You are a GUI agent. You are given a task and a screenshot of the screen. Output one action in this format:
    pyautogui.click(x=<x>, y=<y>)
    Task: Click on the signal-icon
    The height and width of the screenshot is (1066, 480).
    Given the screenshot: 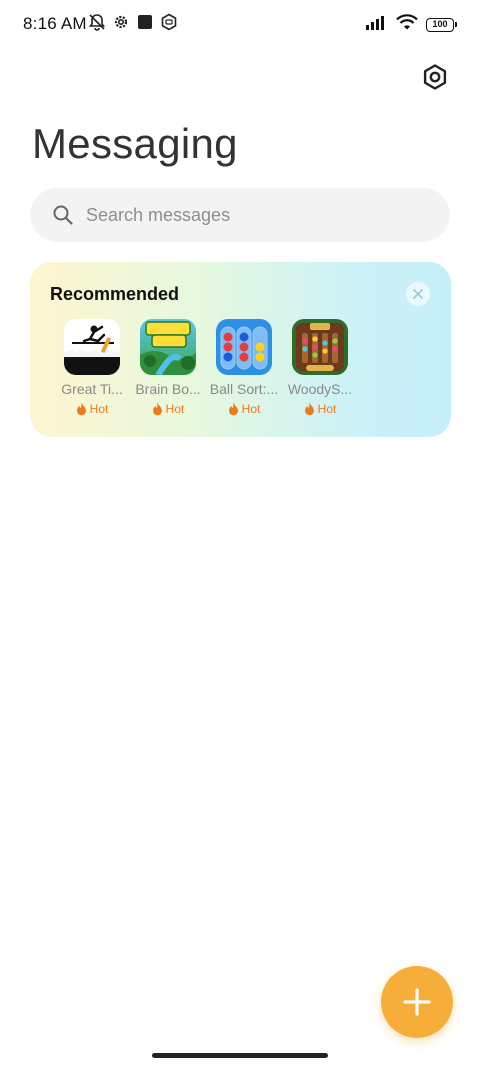 What is the action you would take?
    pyautogui.click(x=377, y=24)
    